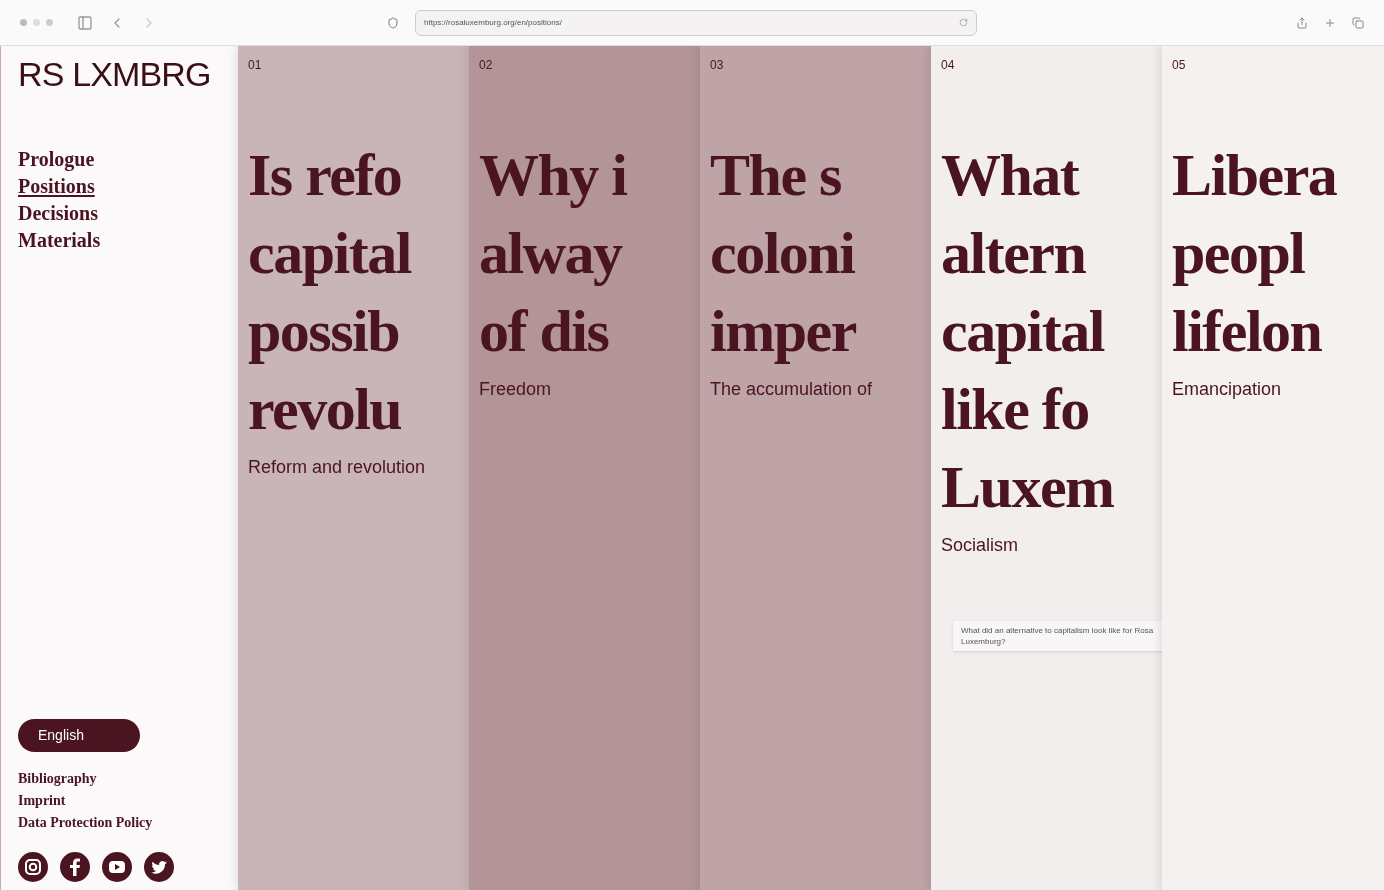  What do you see at coordinates (980, 545) in the screenshot?
I see `panel-subtitle: Socialism` at bounding box center [980, 545].